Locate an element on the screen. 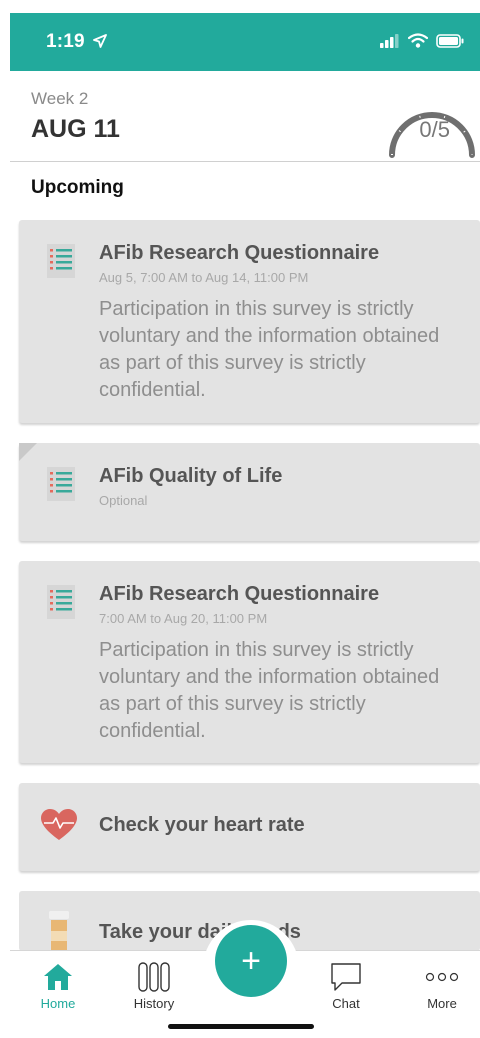 This screenshot has width=480, height=1038. history-icon is located at coordinates (154, 977).